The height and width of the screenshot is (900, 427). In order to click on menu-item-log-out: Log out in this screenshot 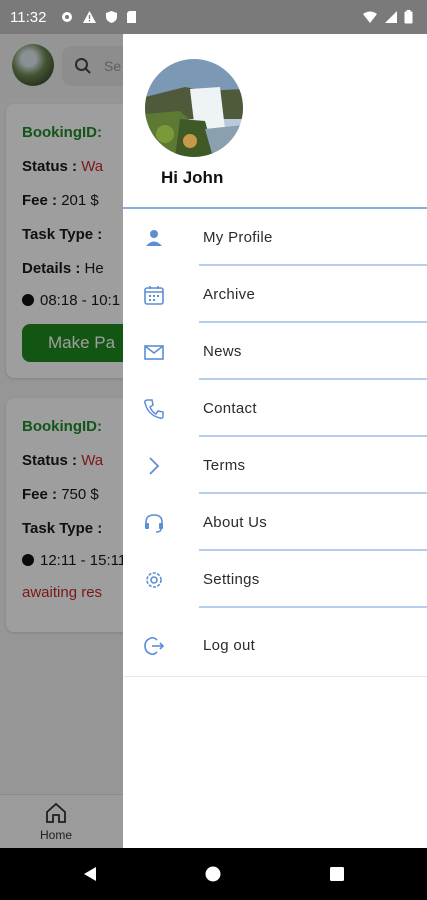, I will do `click(275, 645)`.